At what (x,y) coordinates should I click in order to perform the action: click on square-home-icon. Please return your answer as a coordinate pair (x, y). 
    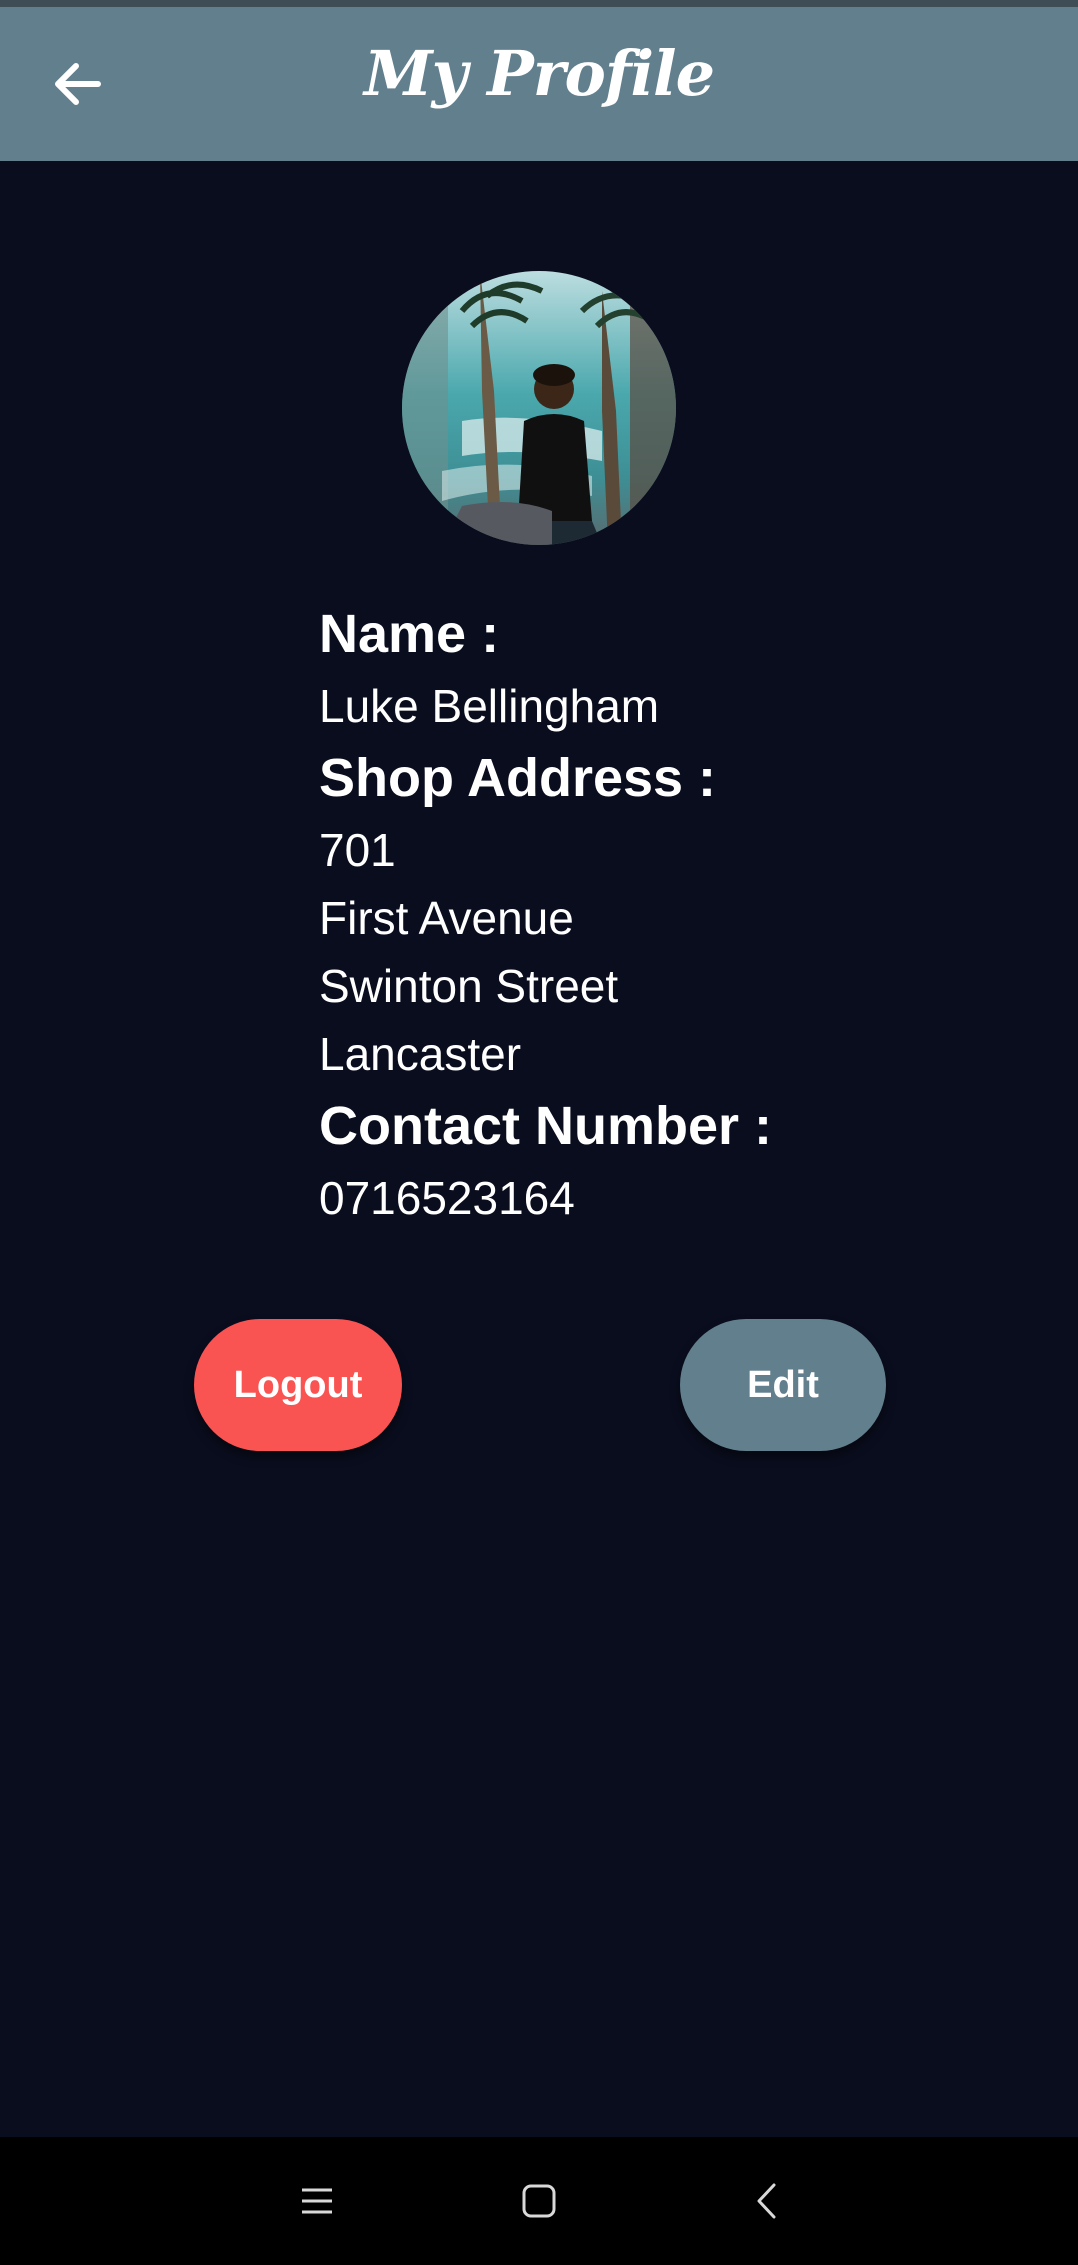
    Looking at the image, I should click on (539, 2201).